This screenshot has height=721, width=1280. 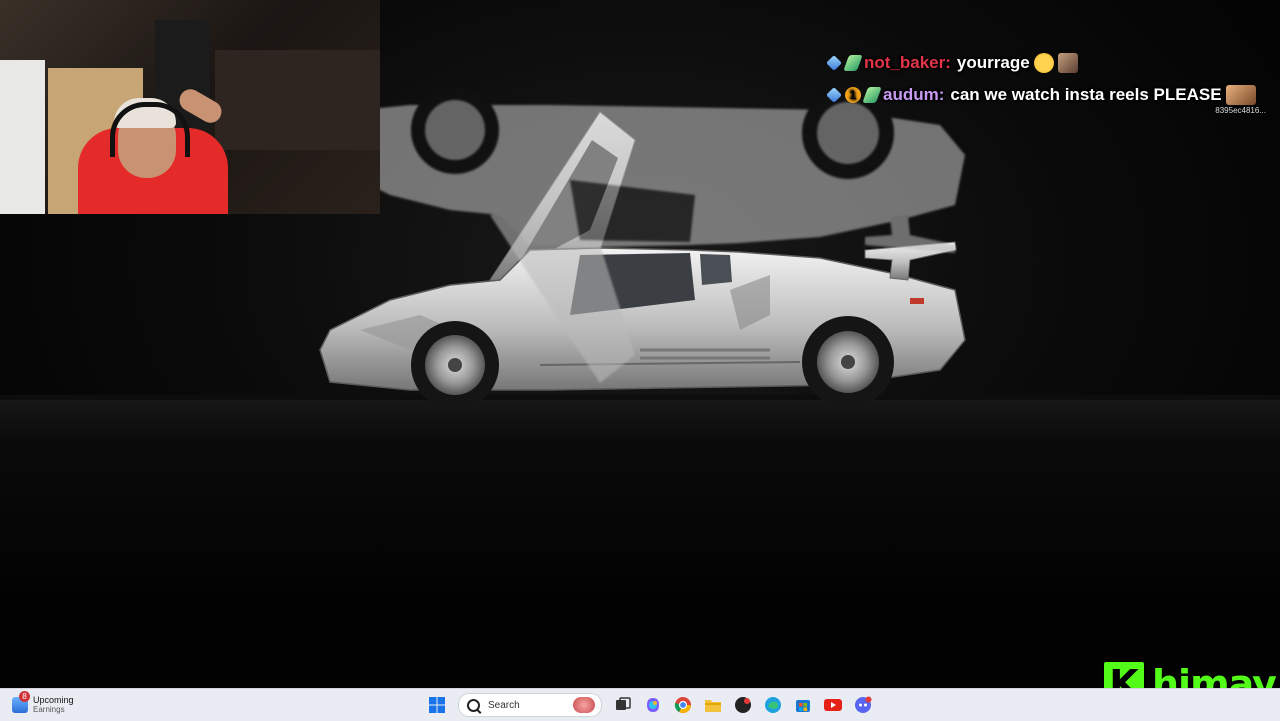 I want to click on task-view-icon, so click(x=623, y=705).